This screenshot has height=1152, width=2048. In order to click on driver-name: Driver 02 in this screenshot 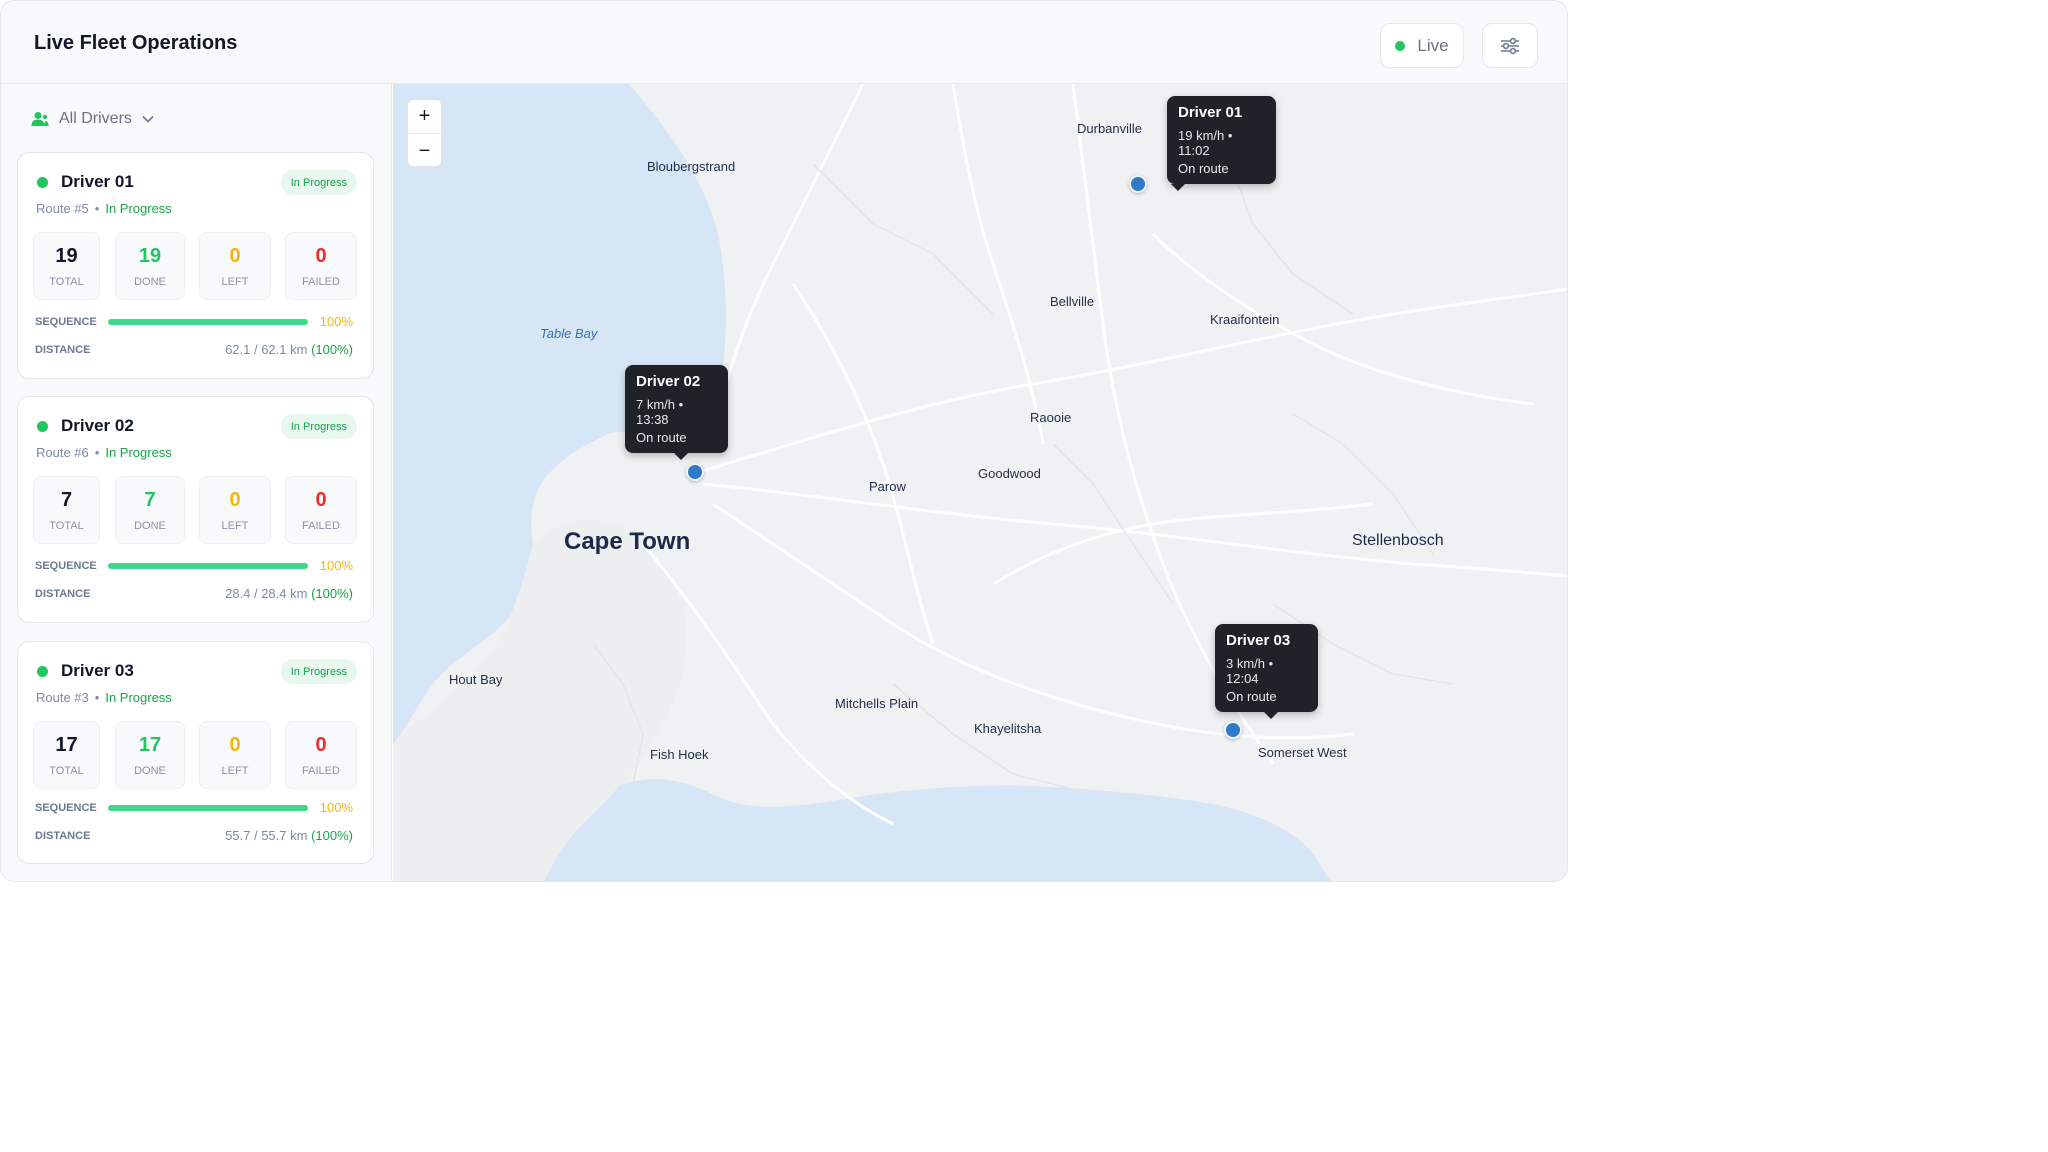, I will do `click(97, 425)`.